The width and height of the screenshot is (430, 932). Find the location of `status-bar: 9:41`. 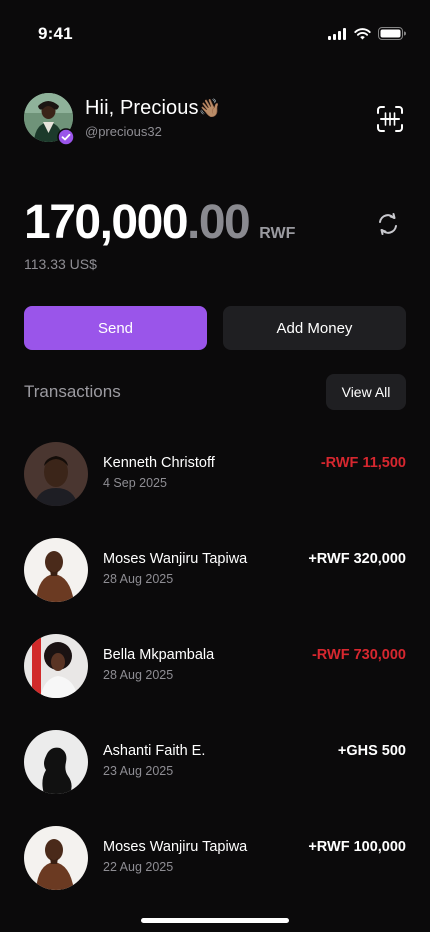

status-bar: 9:41 is located at coordinates (215, 35).